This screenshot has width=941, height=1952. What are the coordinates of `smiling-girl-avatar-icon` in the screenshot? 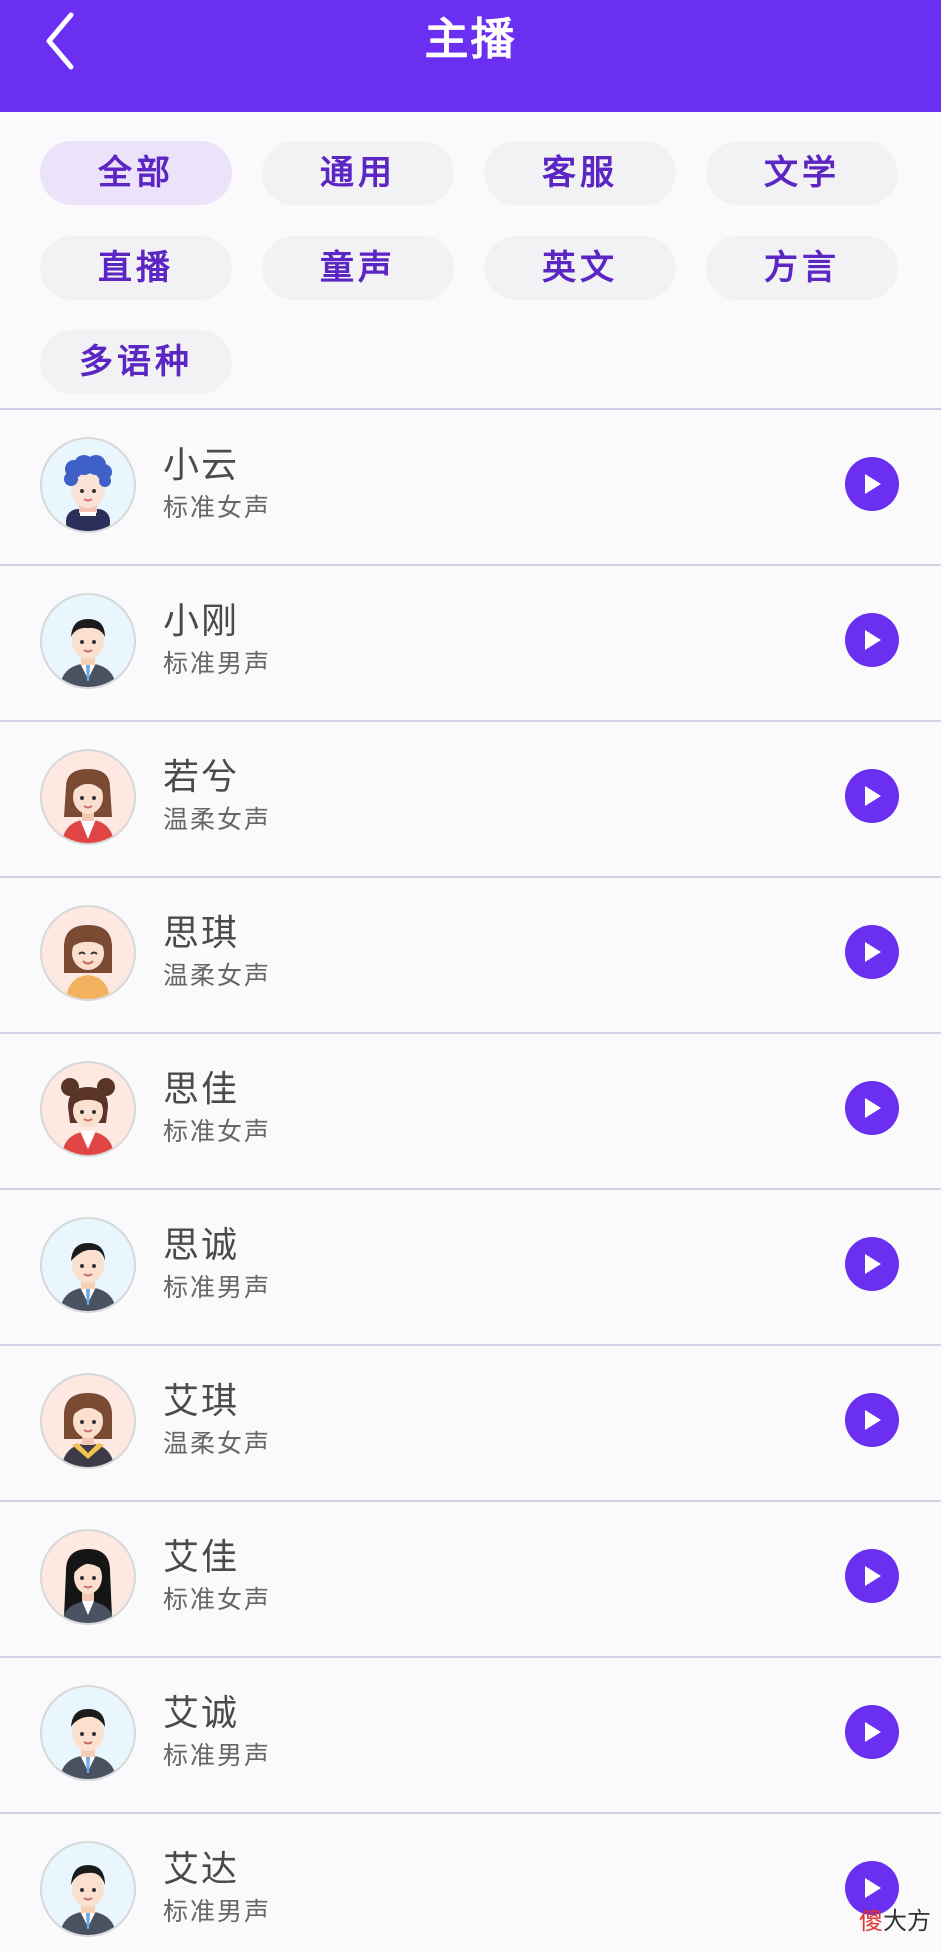 It's located at (88, 962).